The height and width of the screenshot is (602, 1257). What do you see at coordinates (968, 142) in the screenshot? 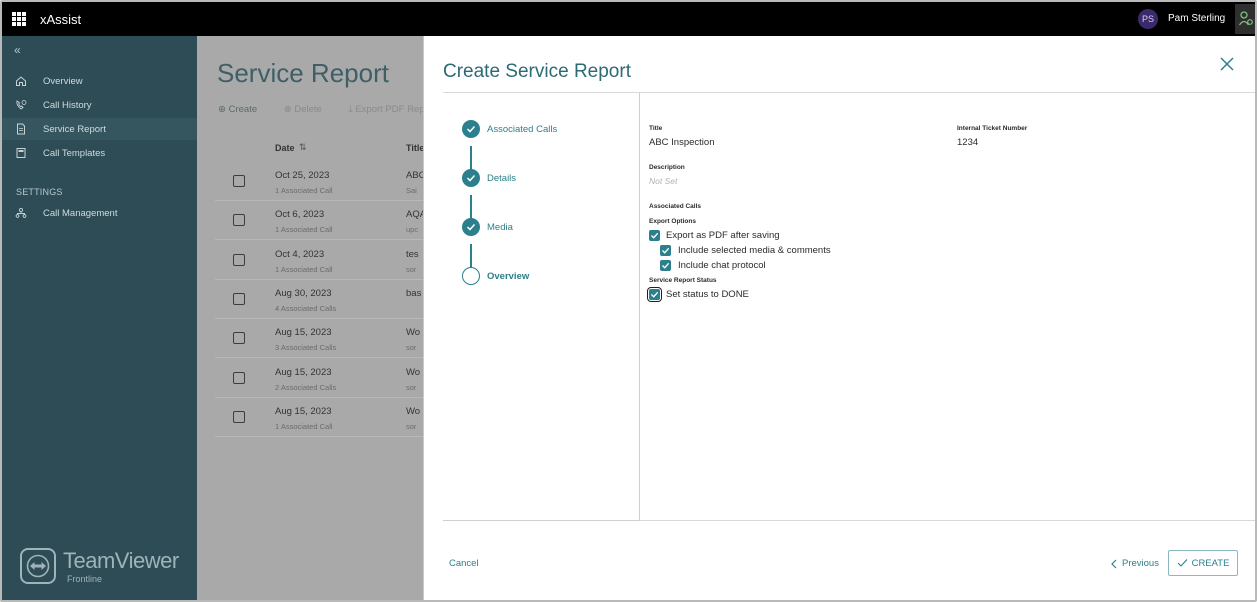
I see `ticket-value: 1234` at bounding box center [968, 142].